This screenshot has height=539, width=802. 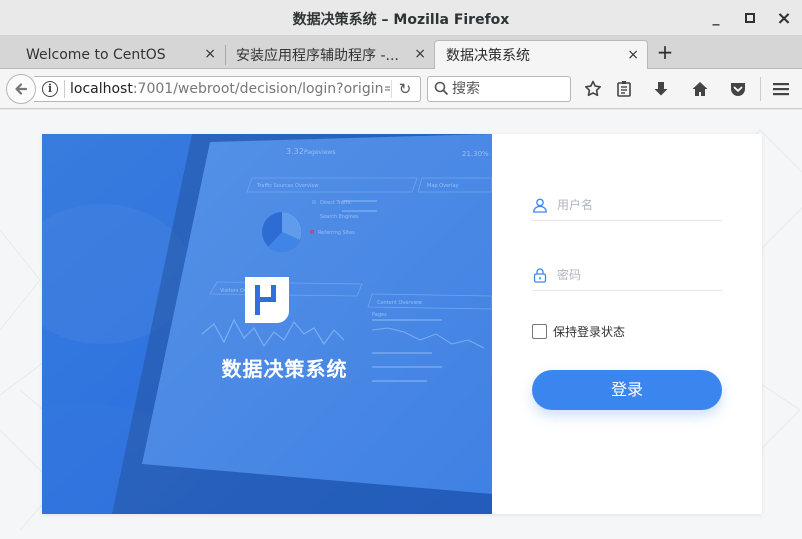 I want to click on login-button: 登录, so click(x=627, y=390).